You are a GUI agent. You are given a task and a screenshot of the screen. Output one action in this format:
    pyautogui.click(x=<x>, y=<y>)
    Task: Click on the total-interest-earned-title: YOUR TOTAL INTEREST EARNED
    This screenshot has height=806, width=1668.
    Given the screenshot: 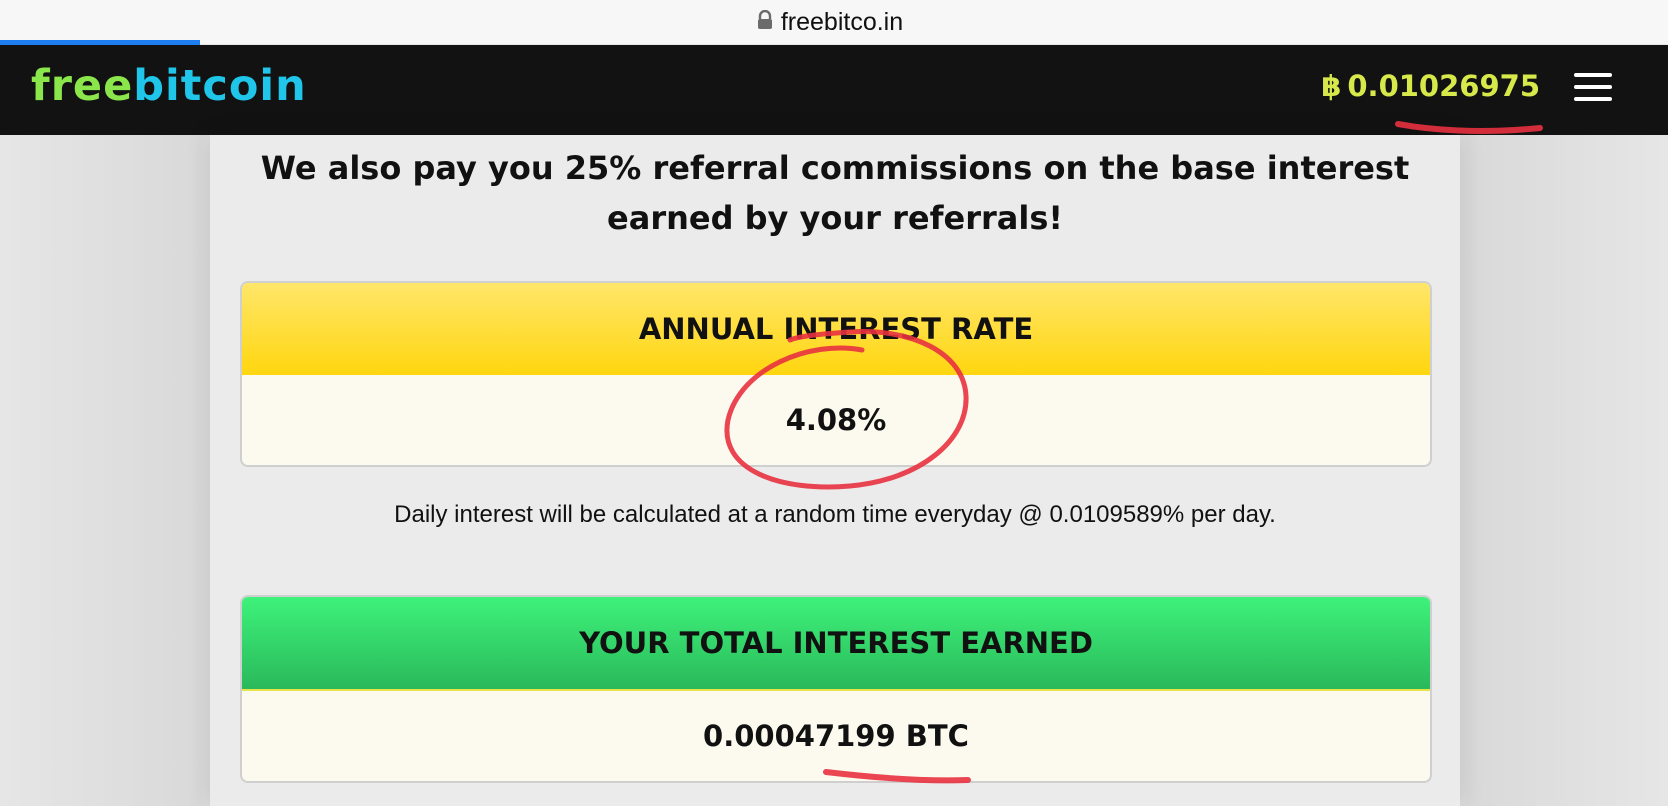 What is the action you would take?
    pyautogui.click(x=836, y=644)
    